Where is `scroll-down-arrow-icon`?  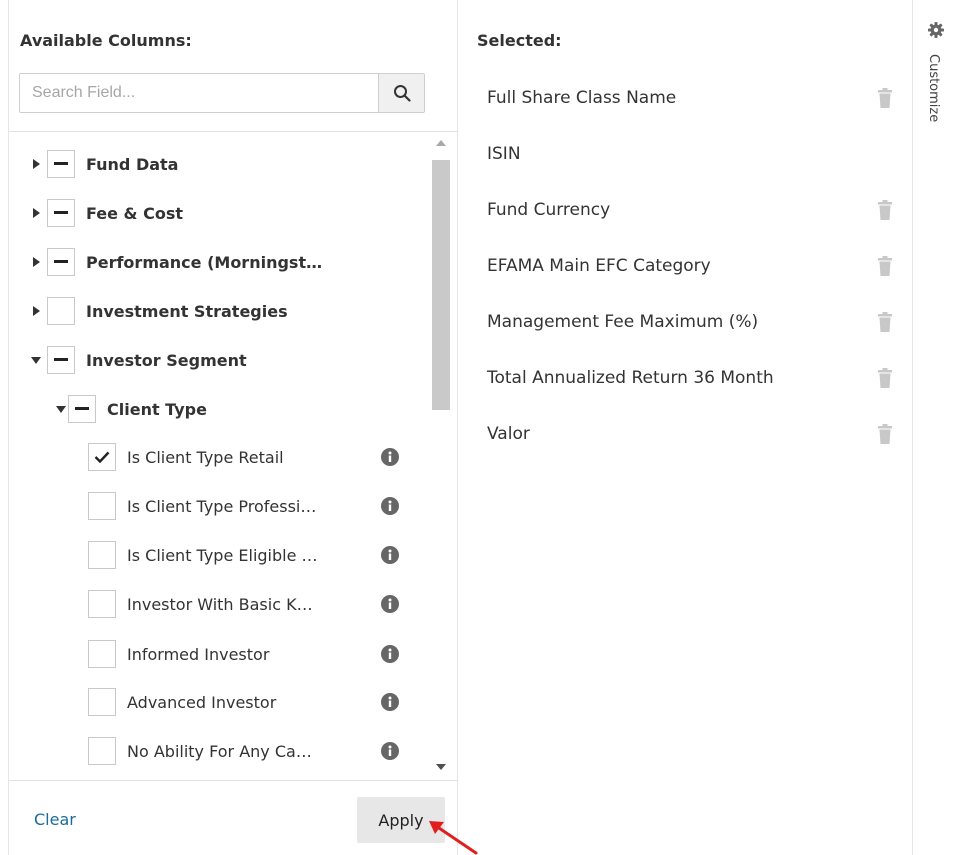 scroll-down-arrow-icon is located at coordinates (441, 767).